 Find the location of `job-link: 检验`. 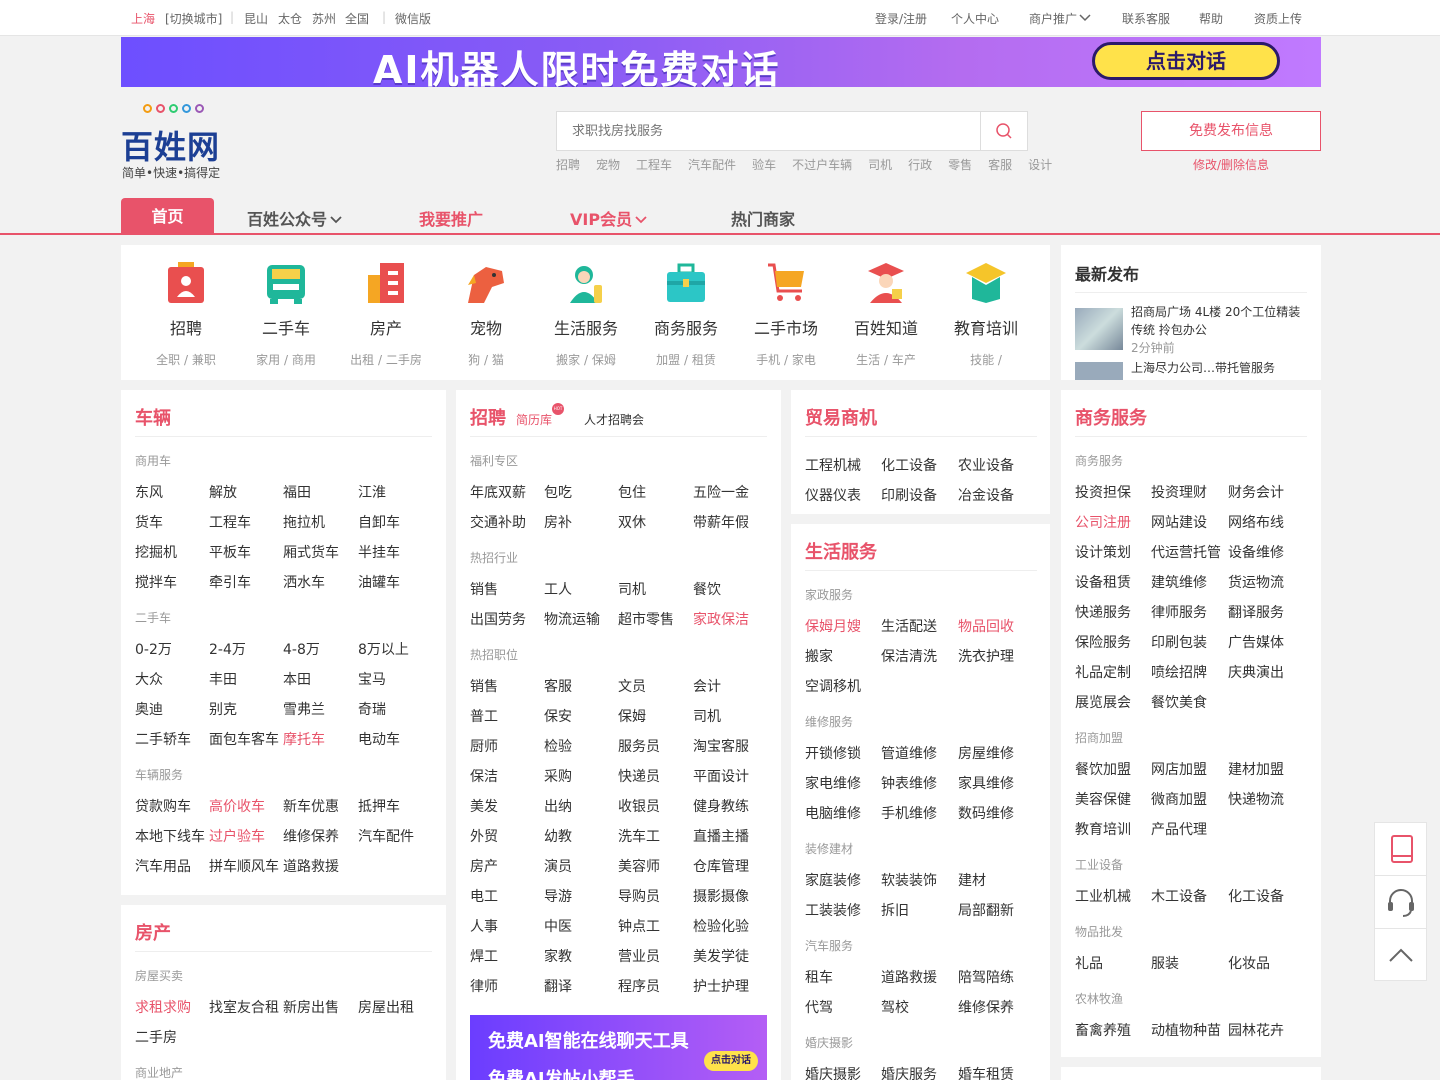

job-link: 检验 is located at coordinates (558, 746).